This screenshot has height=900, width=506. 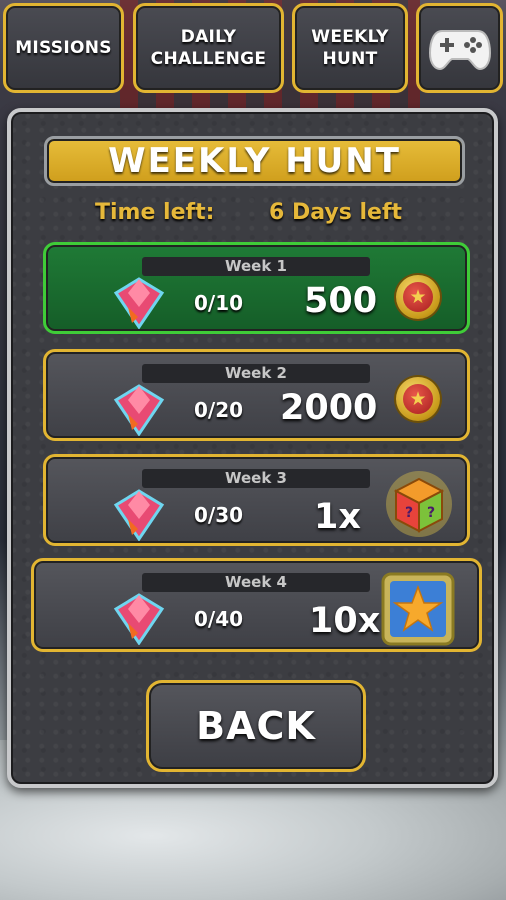 What do you see at coordinates (219, 619) in the screenshot?
I see `week-progress: 0/40` at bounding box center [219, 619].